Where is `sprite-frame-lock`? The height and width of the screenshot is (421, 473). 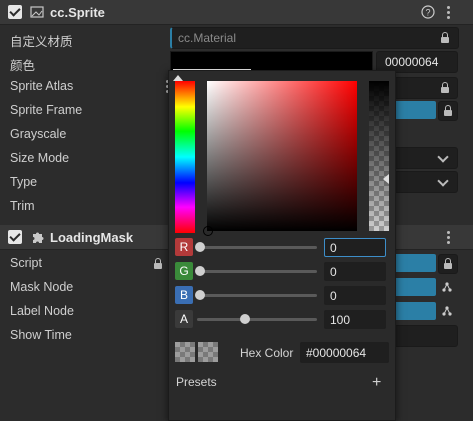 sprite-frame-lock is located at coordinates (448, 111).